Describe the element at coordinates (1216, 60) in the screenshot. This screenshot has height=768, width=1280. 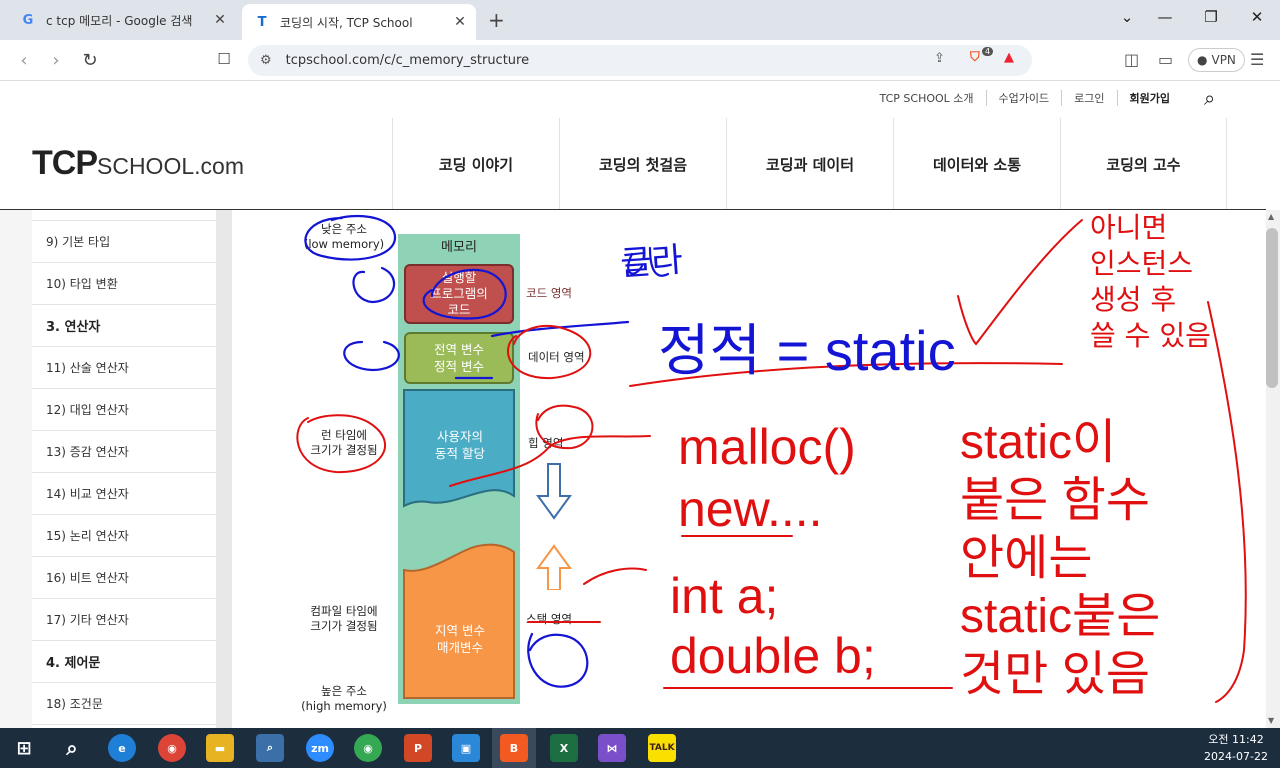
I see `vpn-button: ● VPN` at that location.